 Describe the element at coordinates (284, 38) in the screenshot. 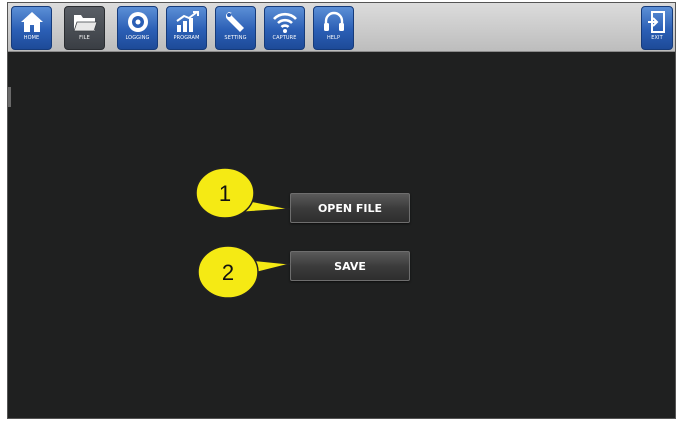

I see `capture-label: CAPTURE` at that location.